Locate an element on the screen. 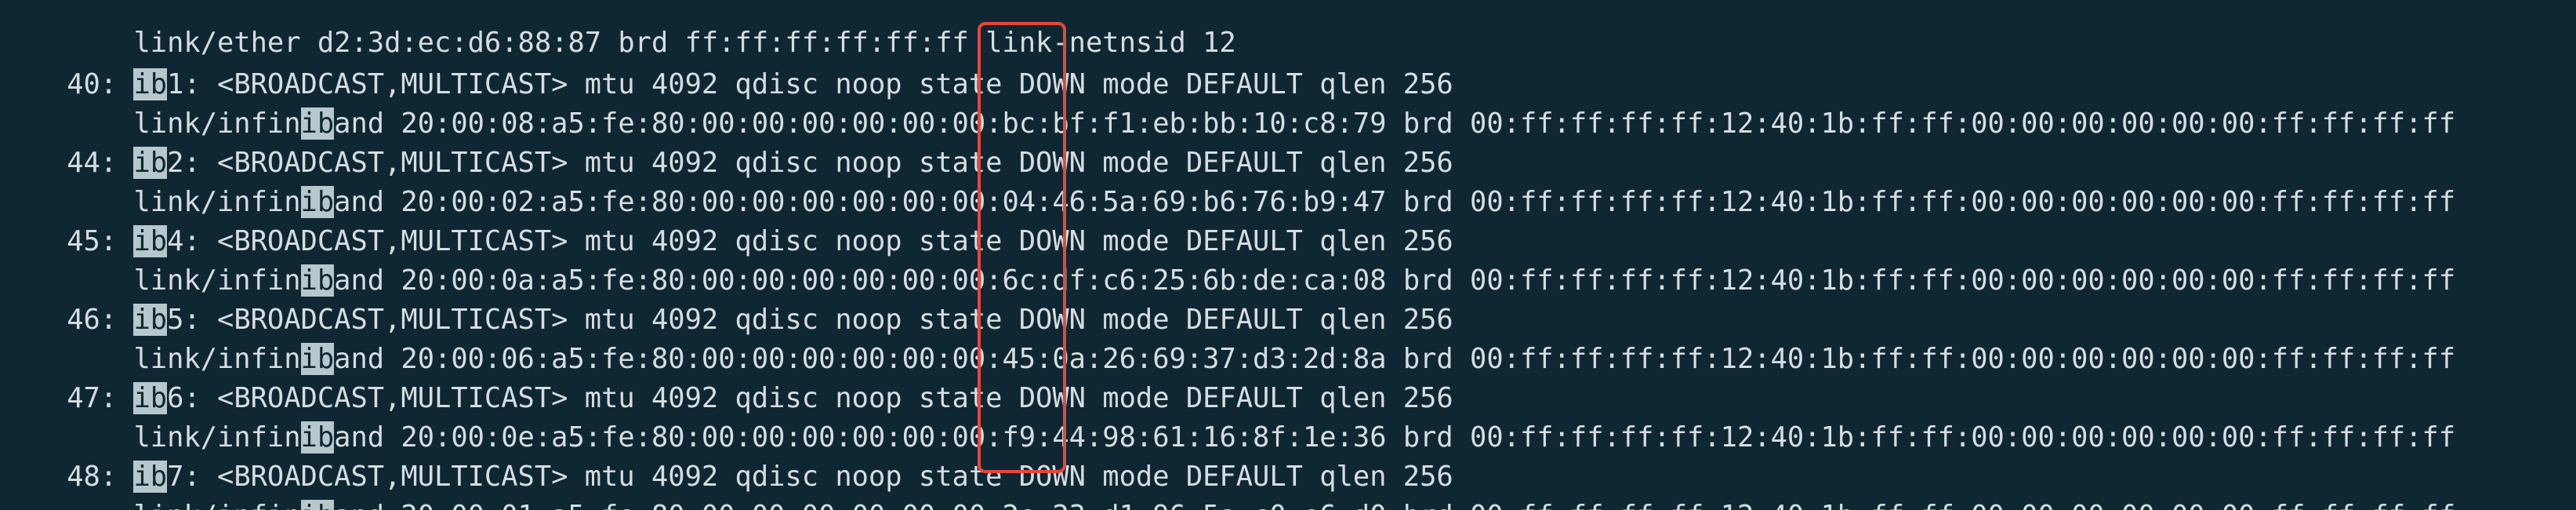  line-text: link/infin is located at coordinates (183, 505).